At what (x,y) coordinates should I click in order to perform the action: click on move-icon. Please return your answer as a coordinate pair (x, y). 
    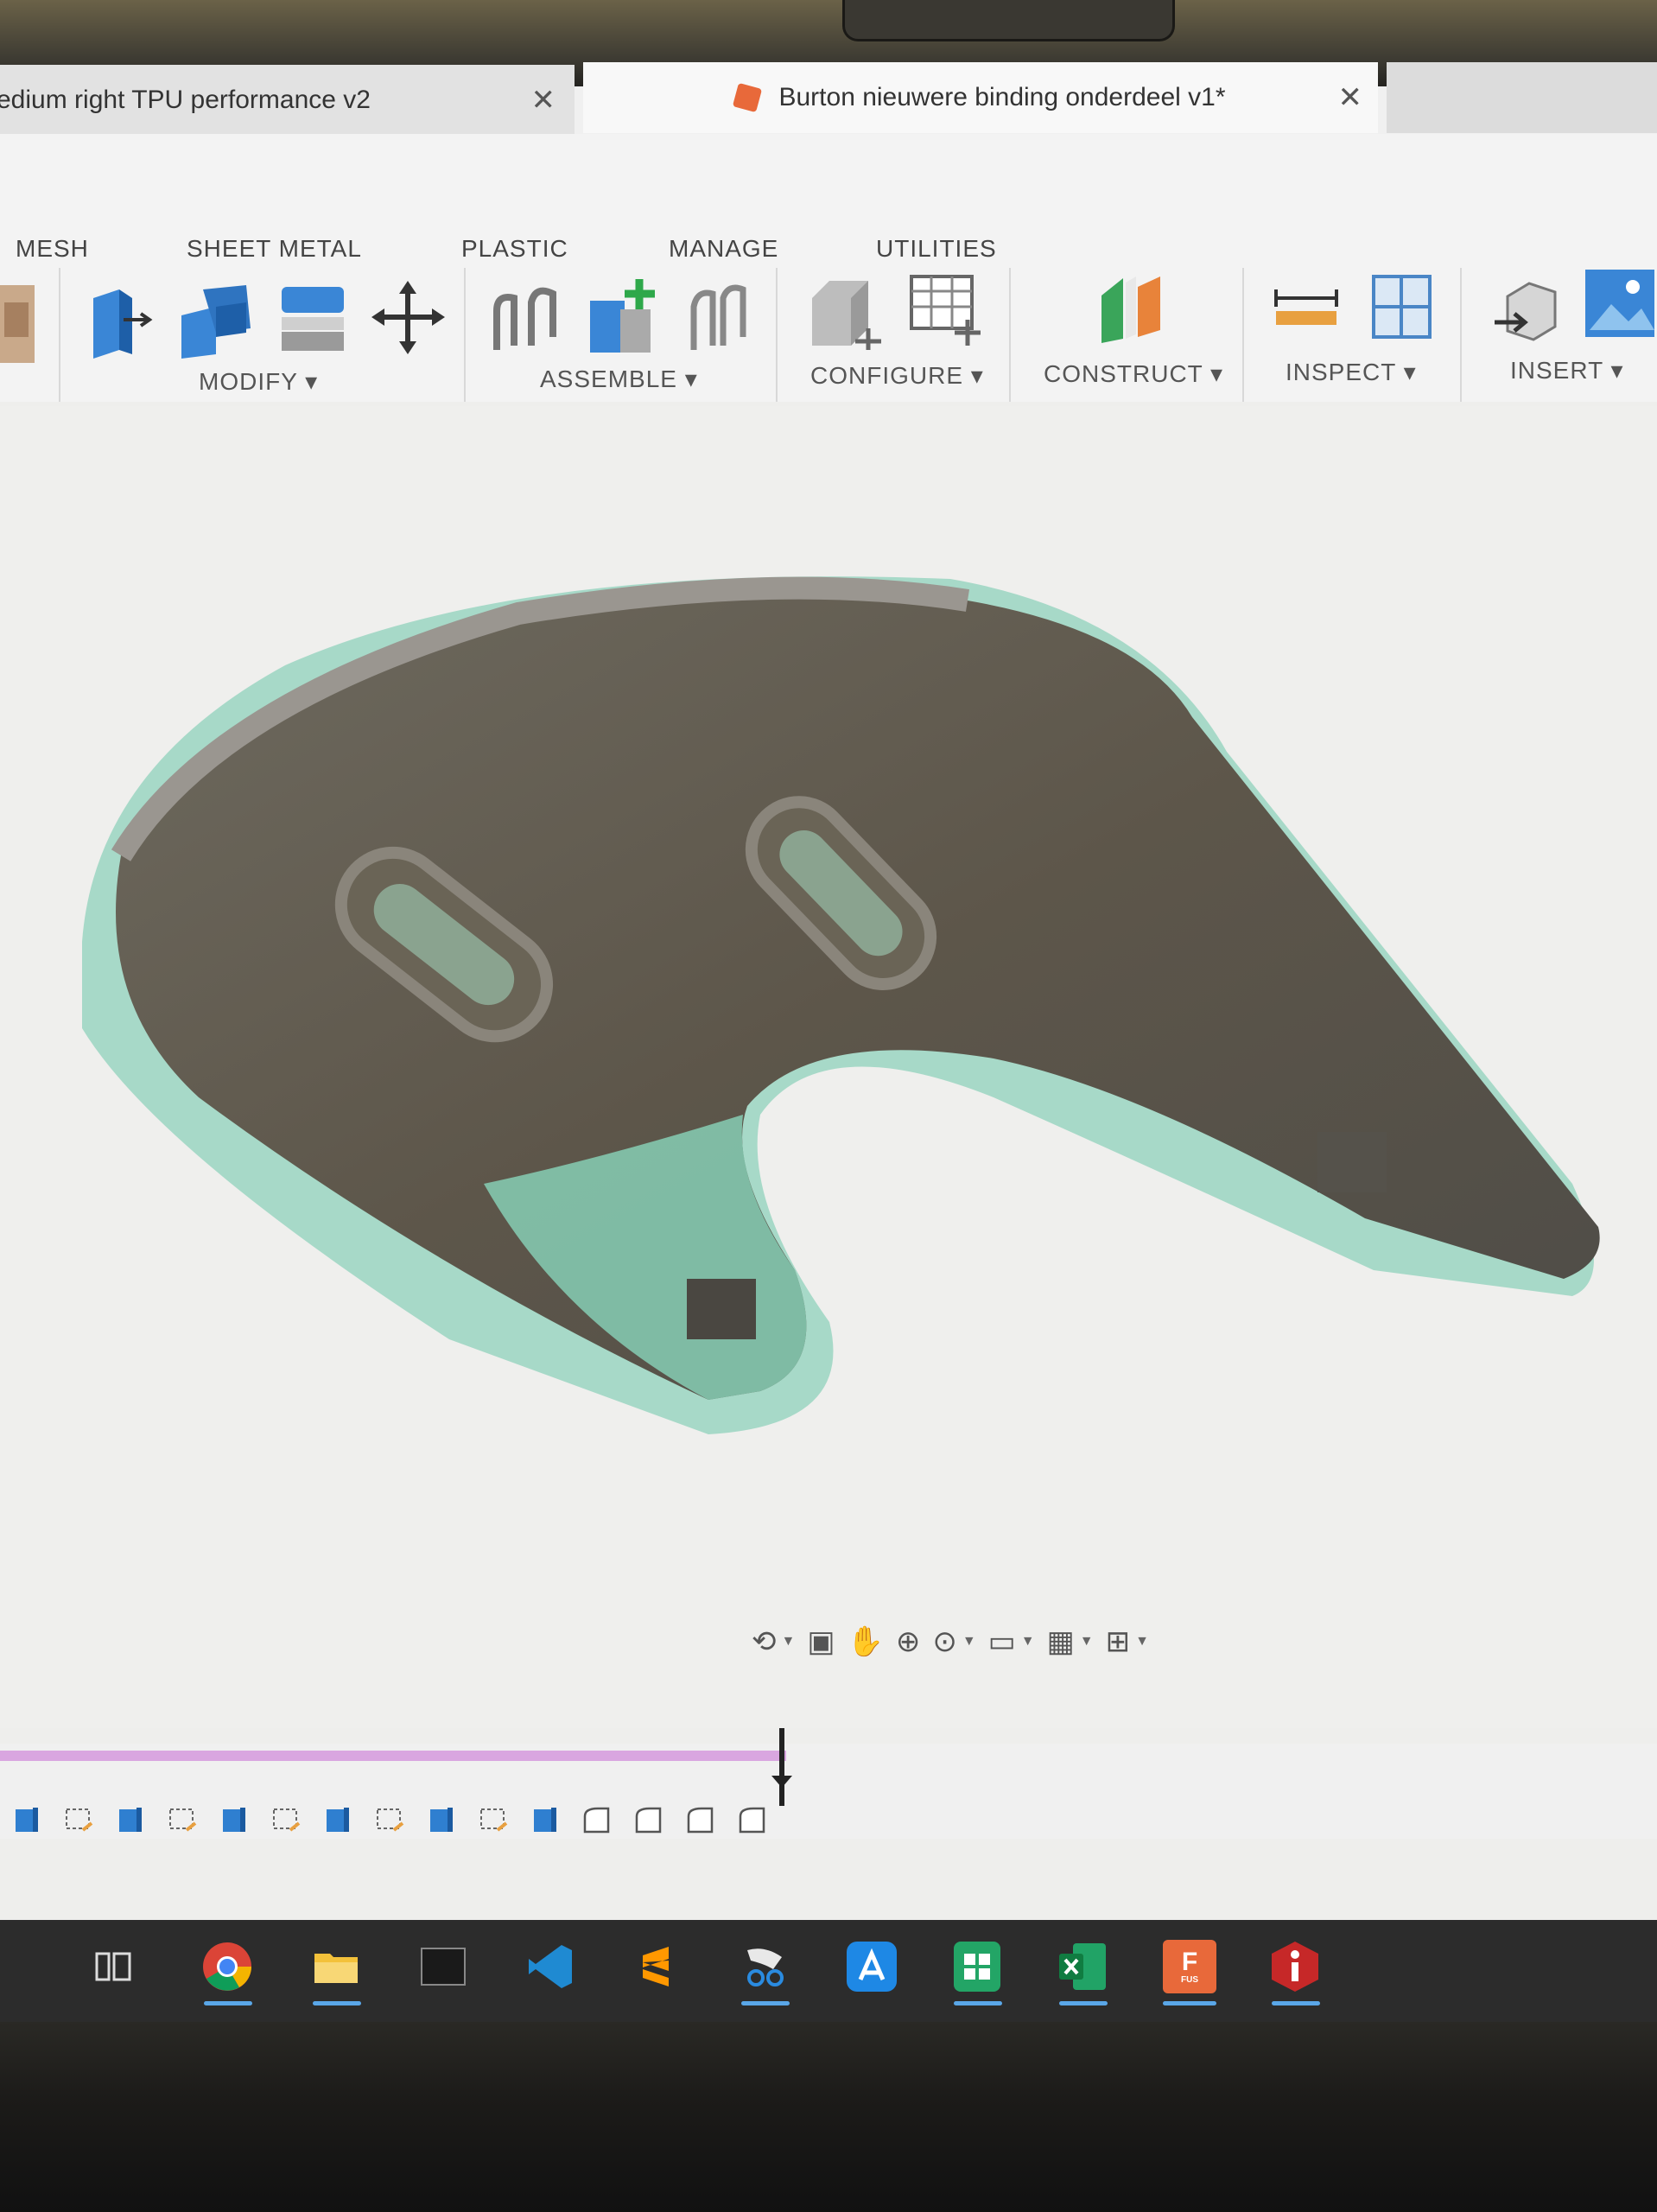
    Looking at the image, I should click on (408, 317).